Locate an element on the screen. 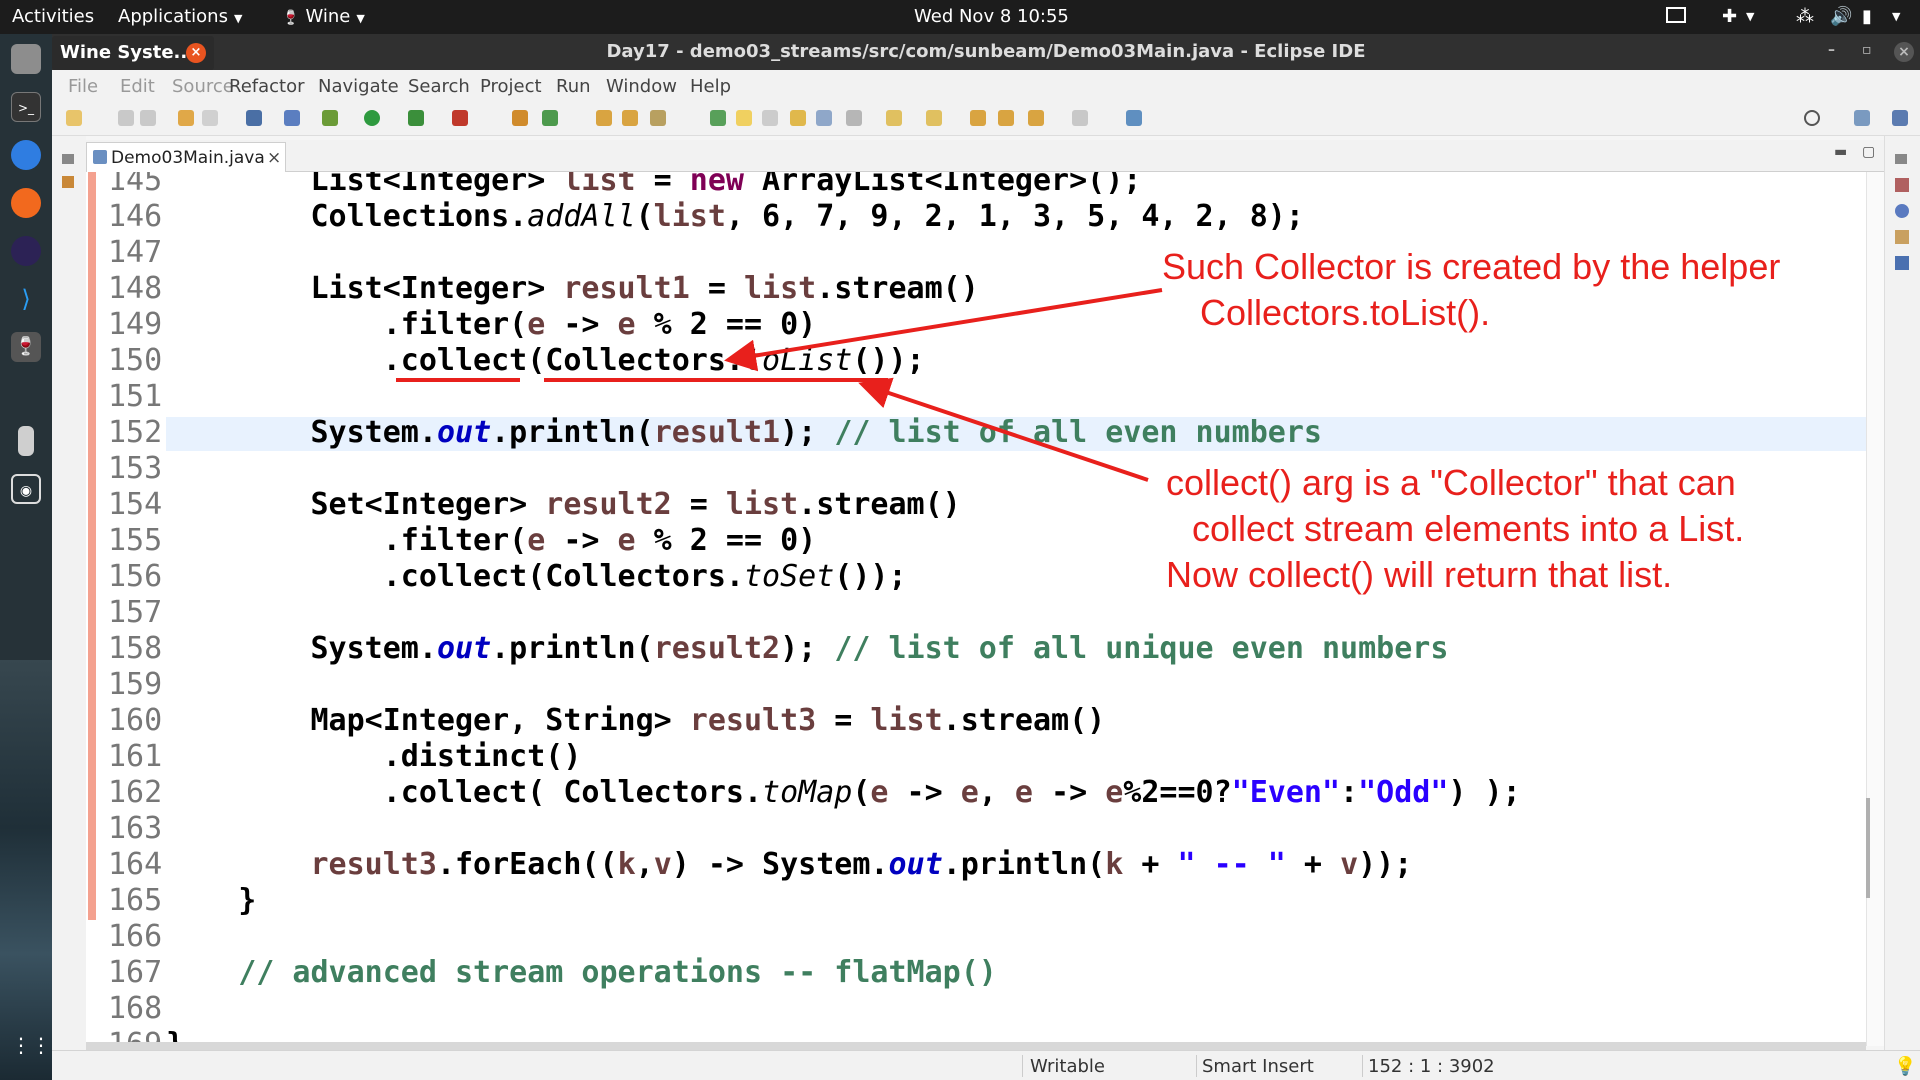 This screenshot has height=1080, width=1920. wine-icon: 🍷 is located at coordinates (26, 347).